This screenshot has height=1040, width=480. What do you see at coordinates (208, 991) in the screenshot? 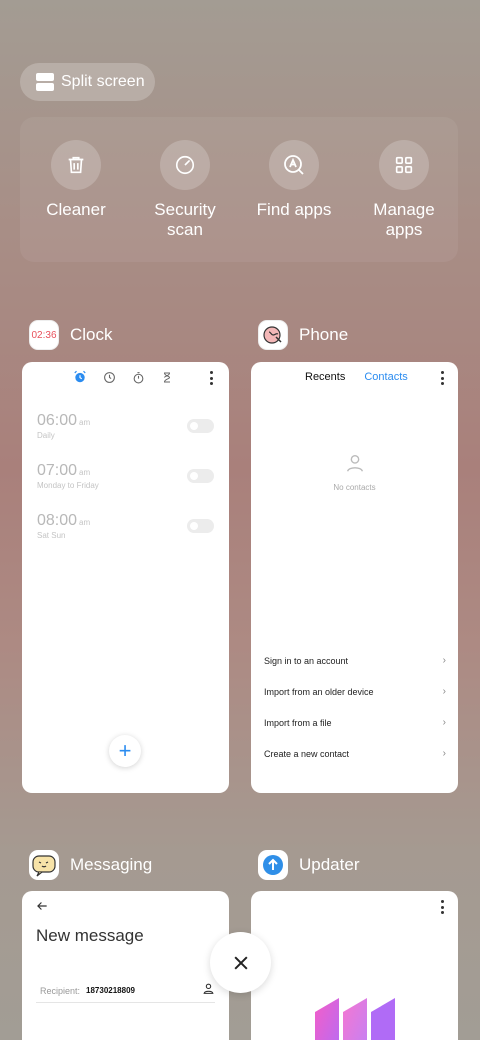
I see `contact-picker-icon` at bounding box center [208, 991].